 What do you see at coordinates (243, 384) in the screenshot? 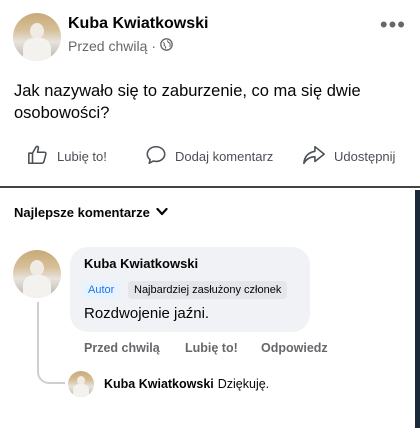
I see `reply-text: Dziękuję.` at bounding box center [243, 384].